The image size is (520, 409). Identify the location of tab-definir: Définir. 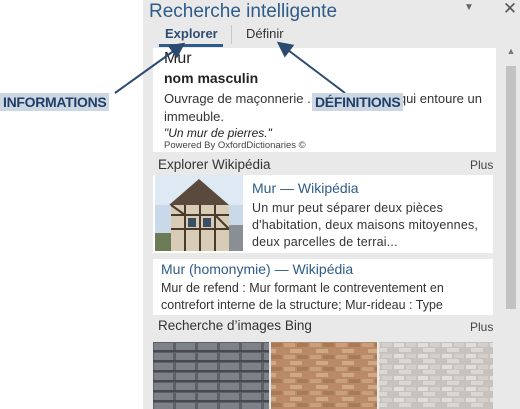
(265, 33).